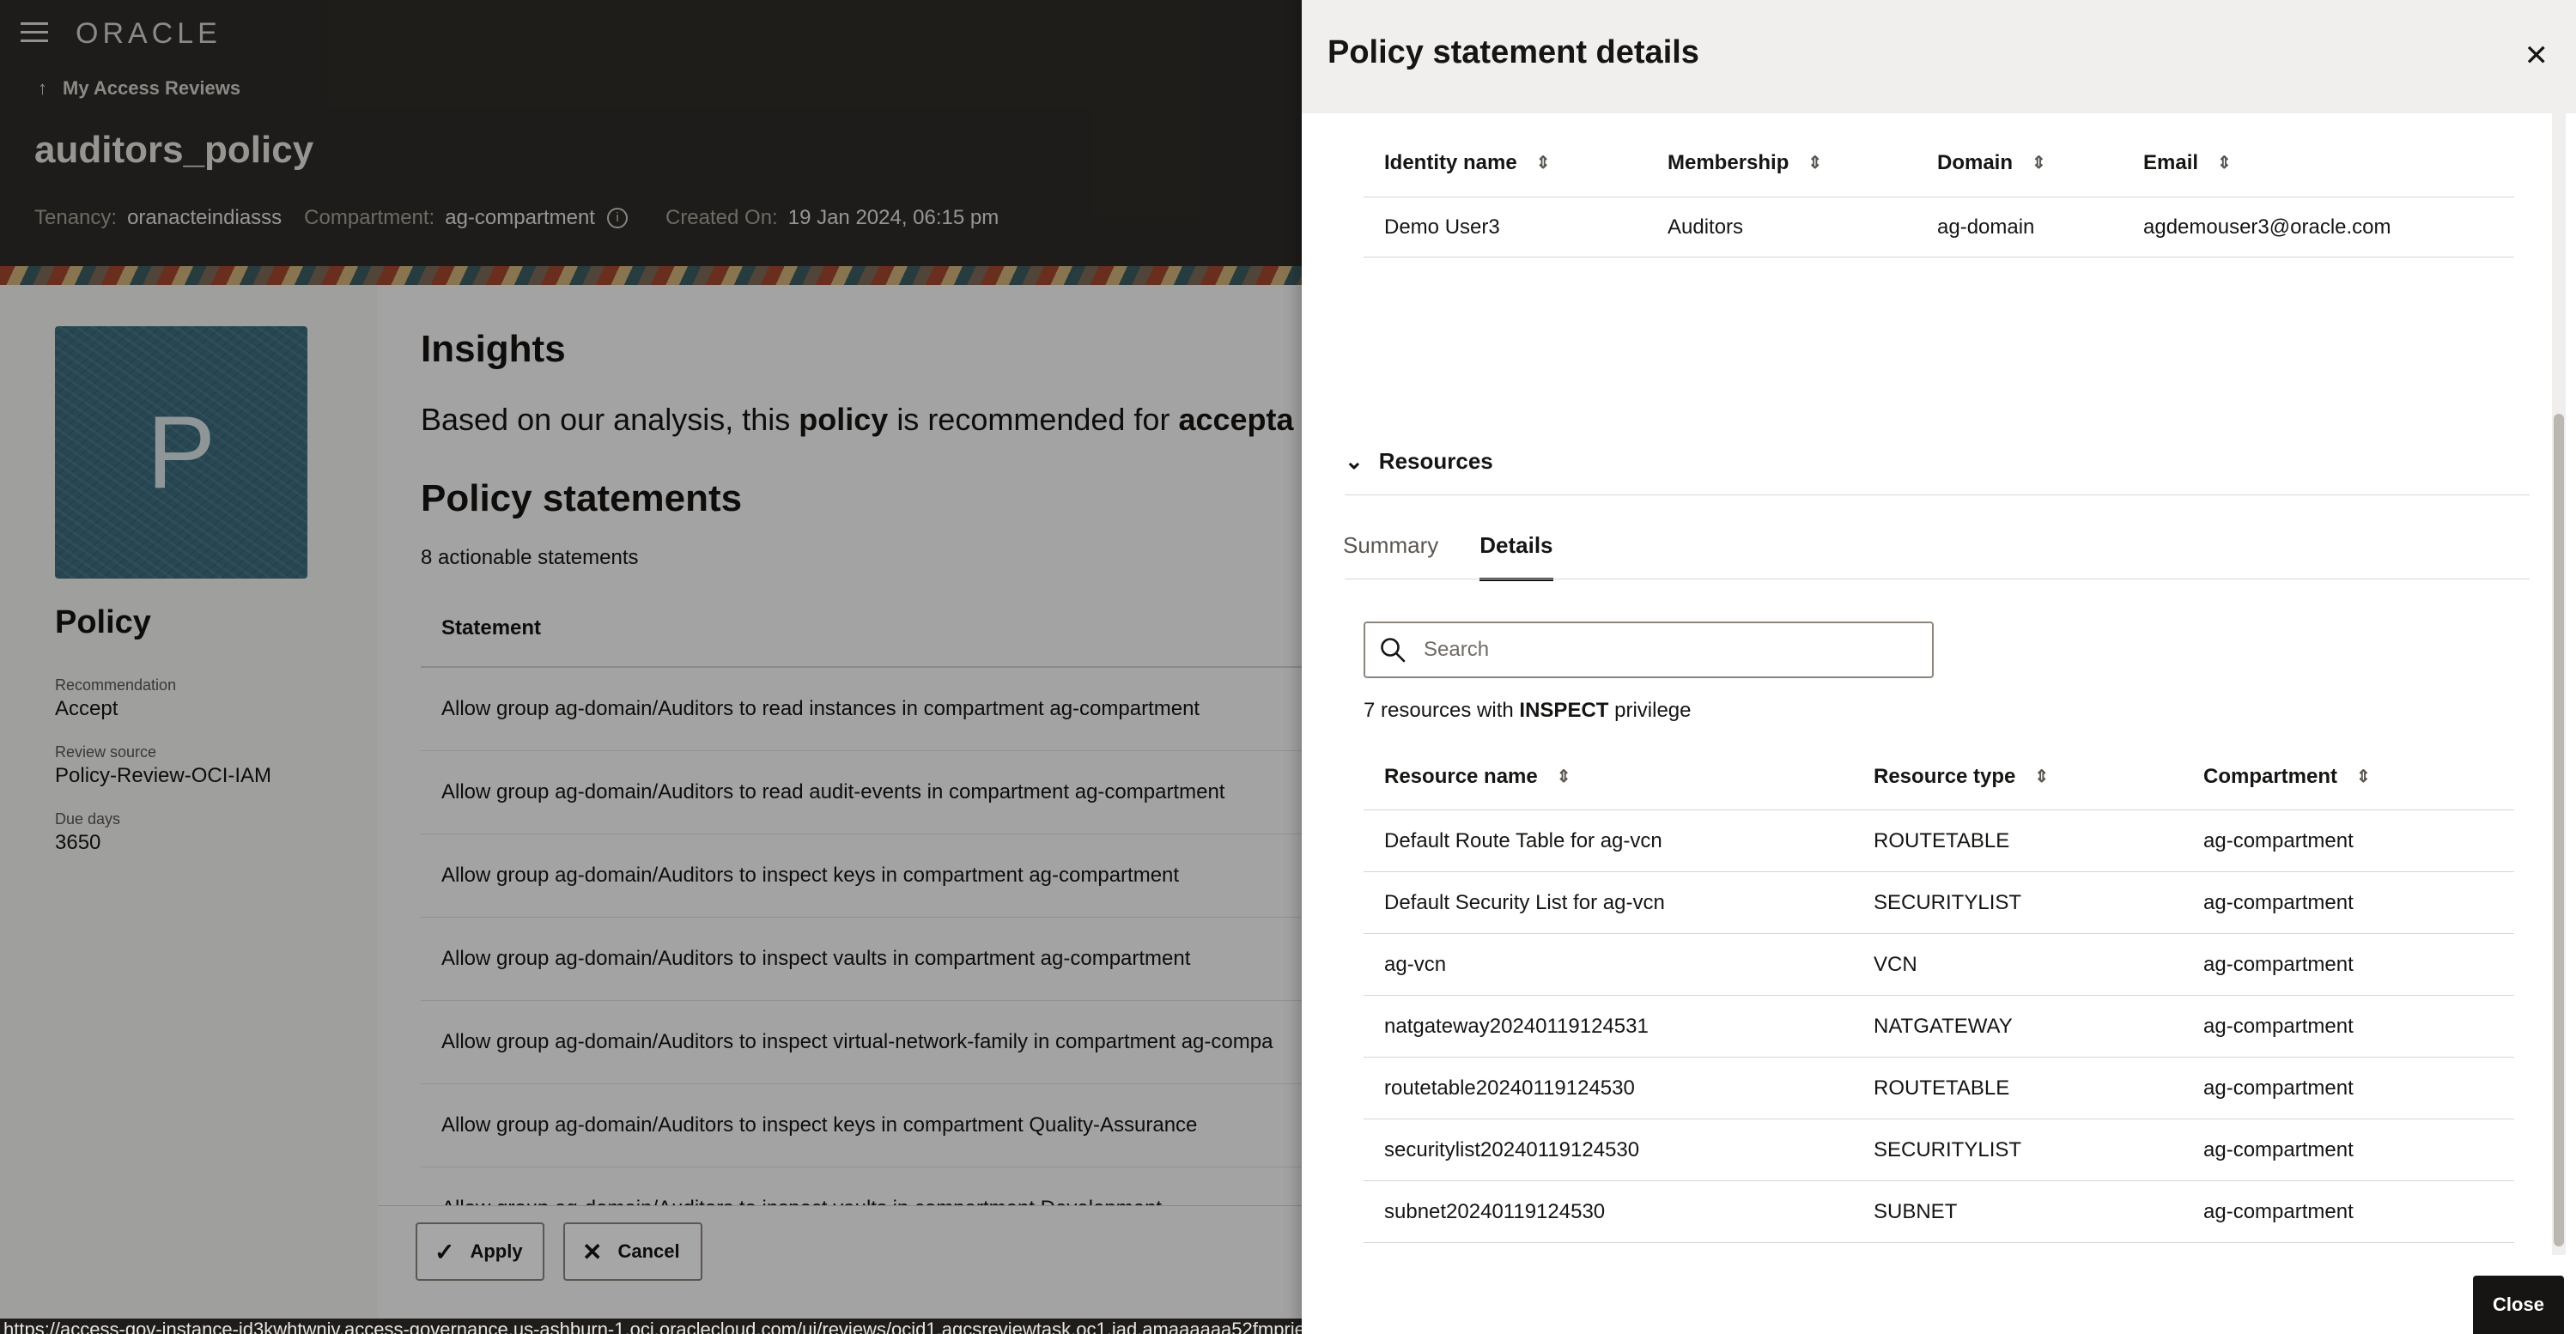  I want to click on identity-column-header: Membership ⇕, so click(1782, 163).